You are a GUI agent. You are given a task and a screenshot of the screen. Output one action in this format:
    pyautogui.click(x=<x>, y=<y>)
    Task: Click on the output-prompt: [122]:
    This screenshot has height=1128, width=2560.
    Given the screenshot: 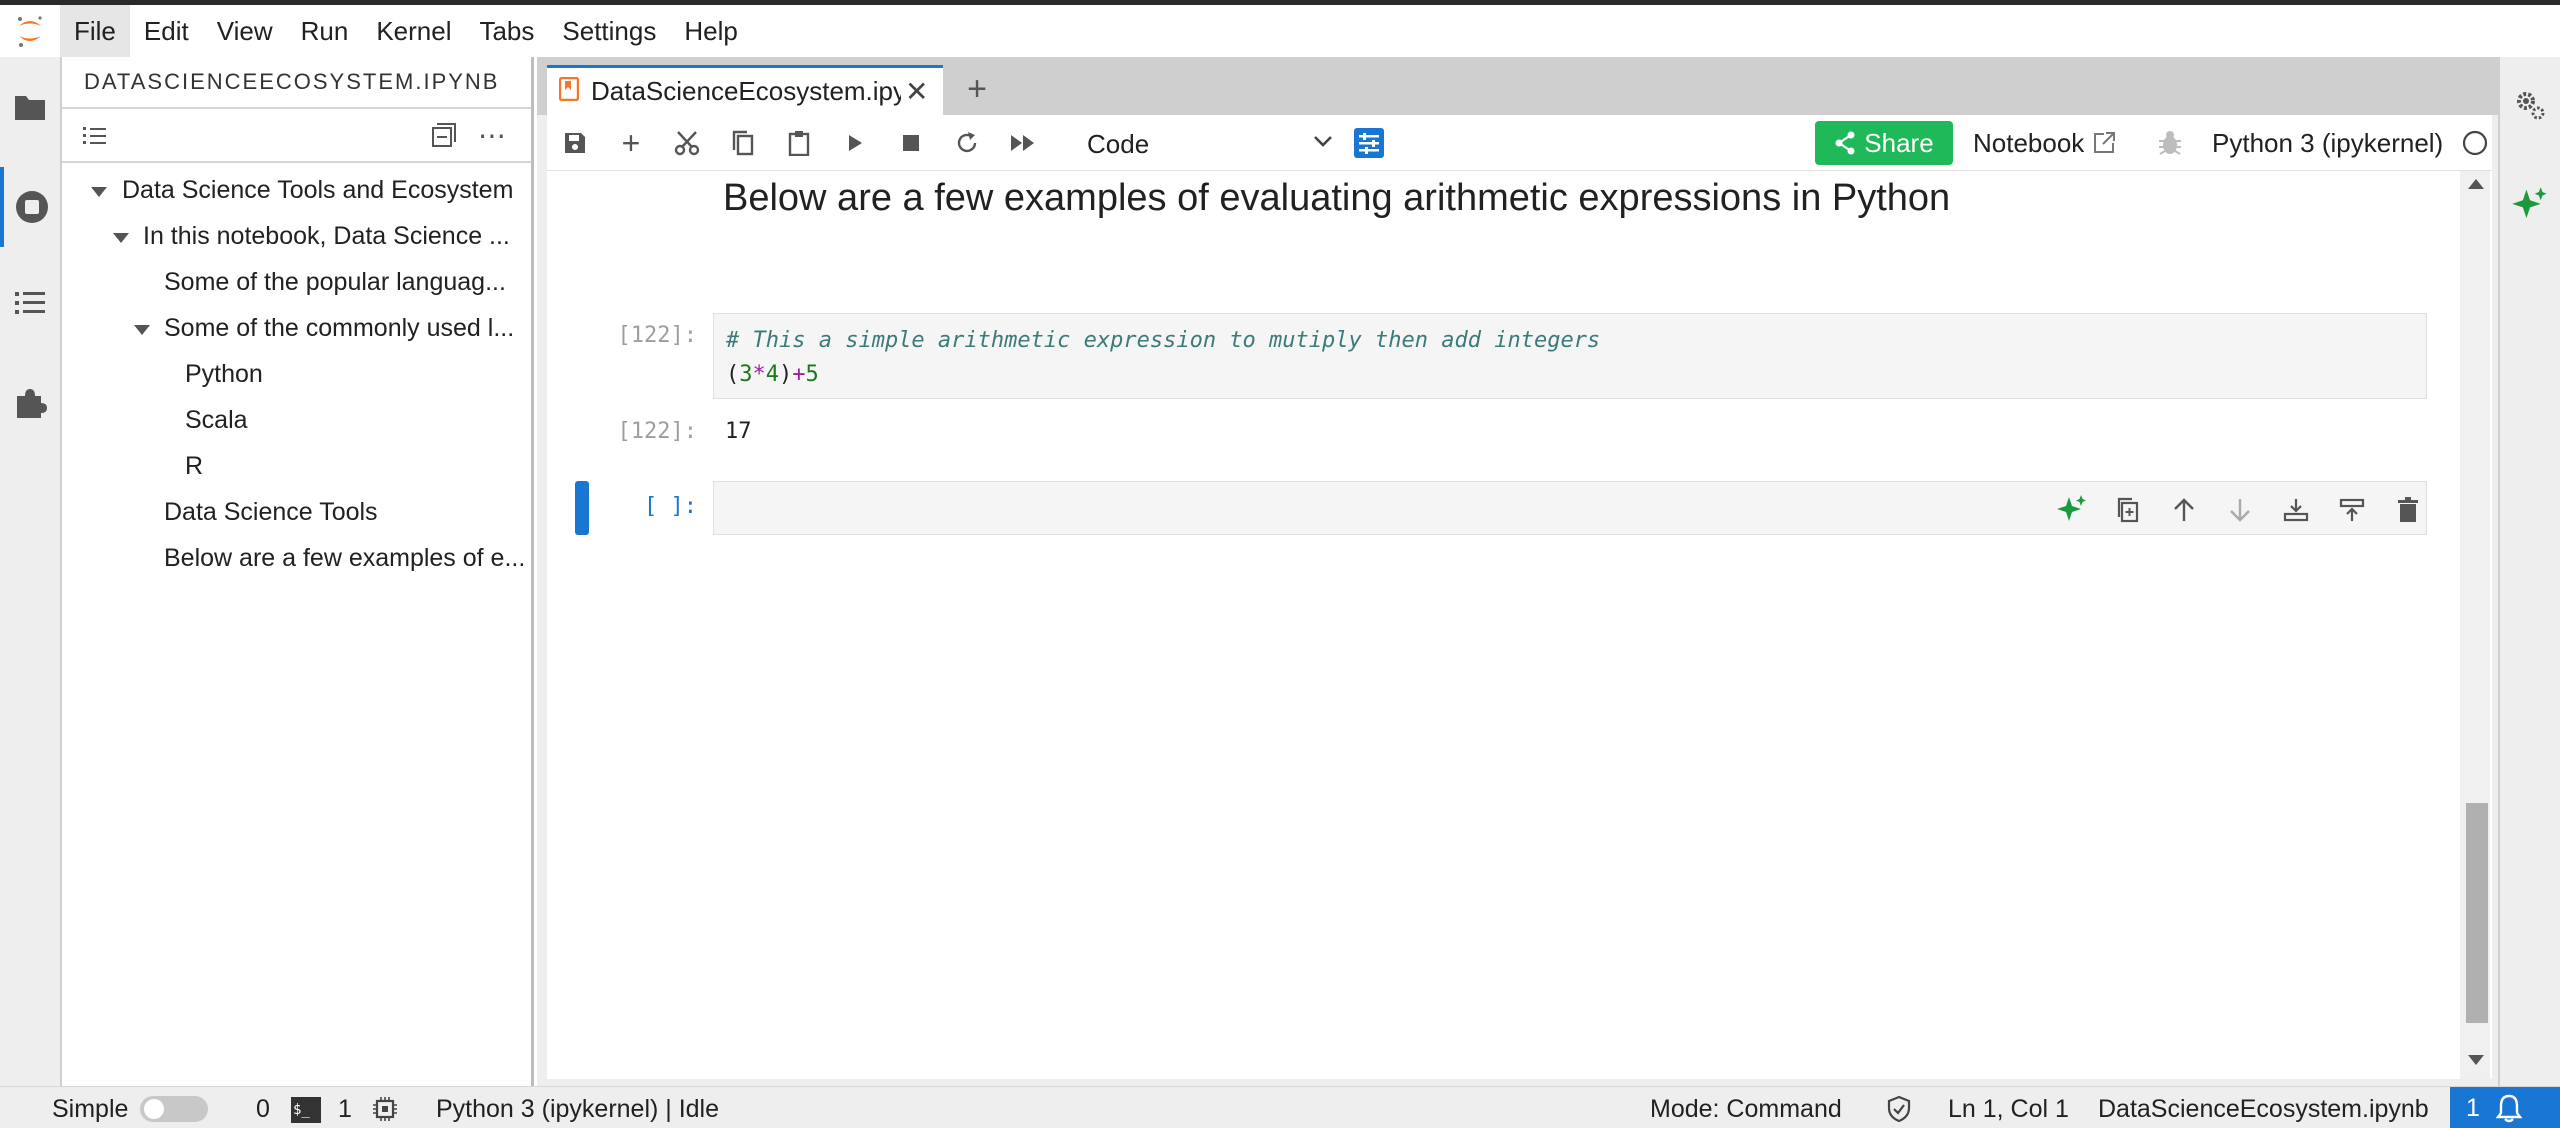 What is the action you would take?
    pyautogui.click(x=657, y=431)
    